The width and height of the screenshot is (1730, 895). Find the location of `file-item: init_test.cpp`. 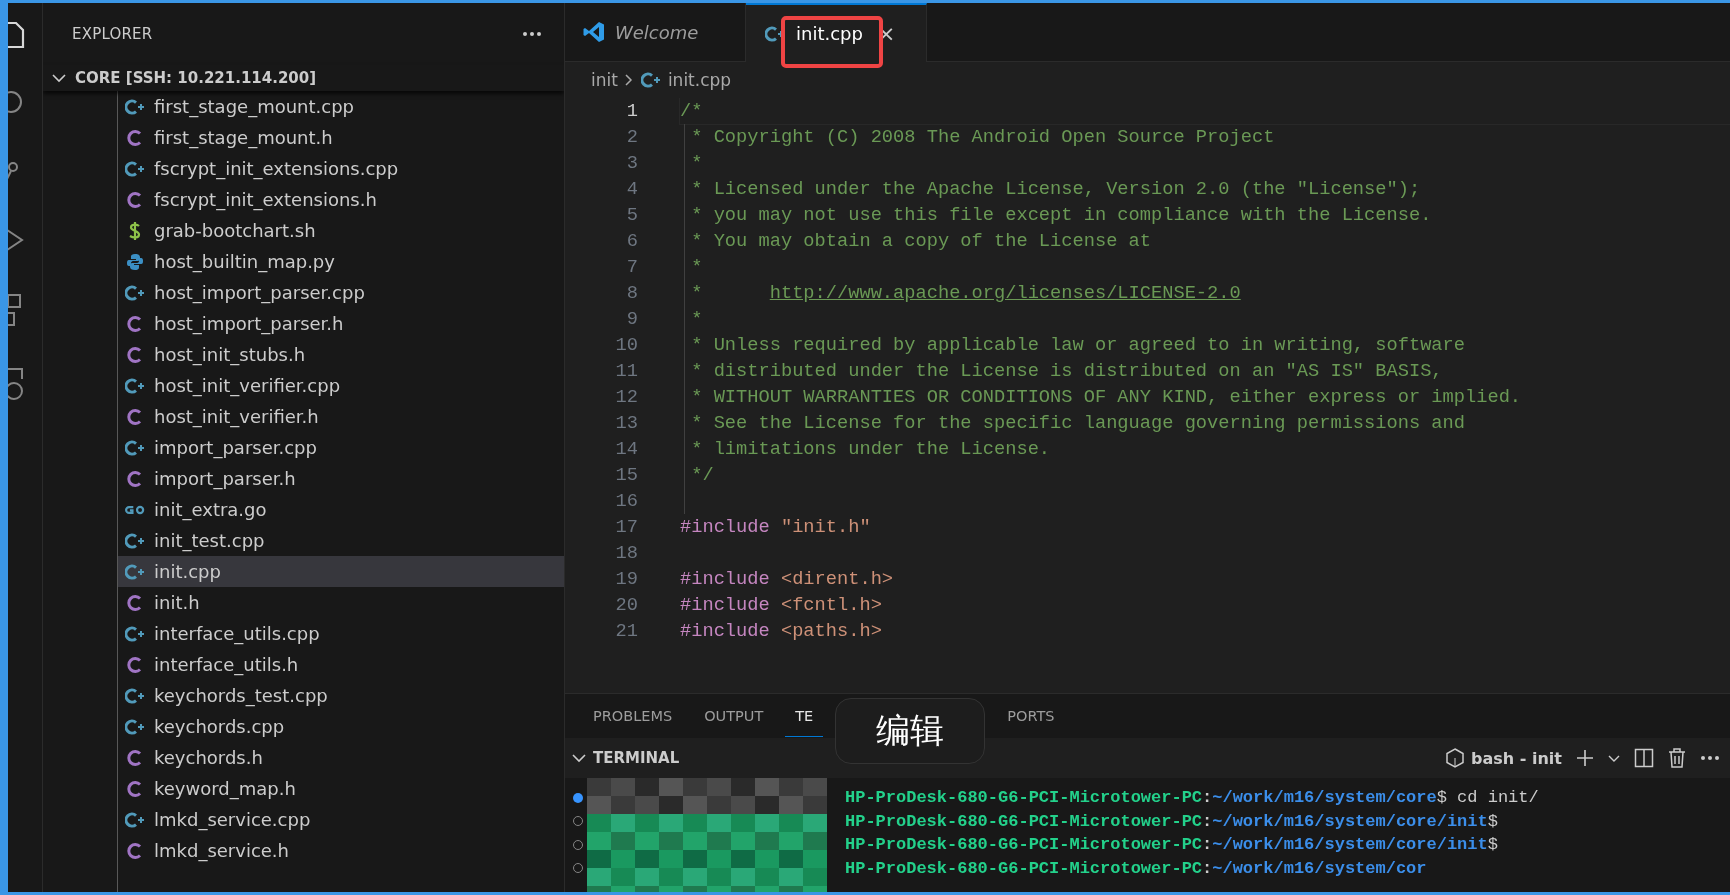

file-item: init_test.cpp is located at coordinates (341, 540).